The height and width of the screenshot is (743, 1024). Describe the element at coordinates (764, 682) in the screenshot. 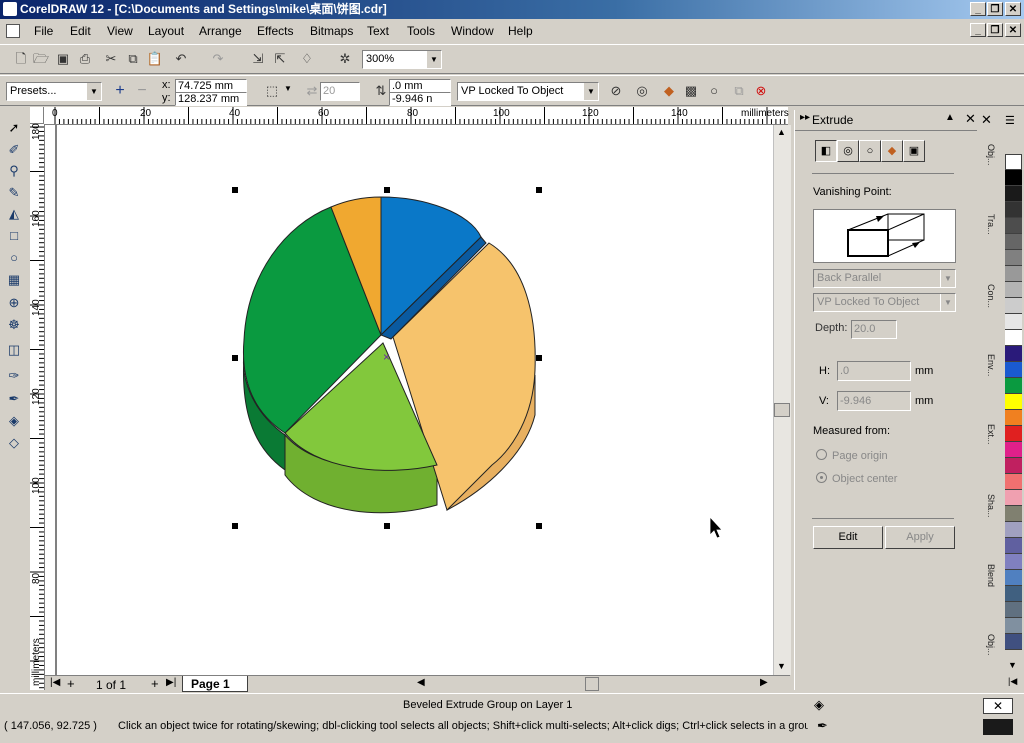

I see `scroll-right-icon: ▶` at that location.